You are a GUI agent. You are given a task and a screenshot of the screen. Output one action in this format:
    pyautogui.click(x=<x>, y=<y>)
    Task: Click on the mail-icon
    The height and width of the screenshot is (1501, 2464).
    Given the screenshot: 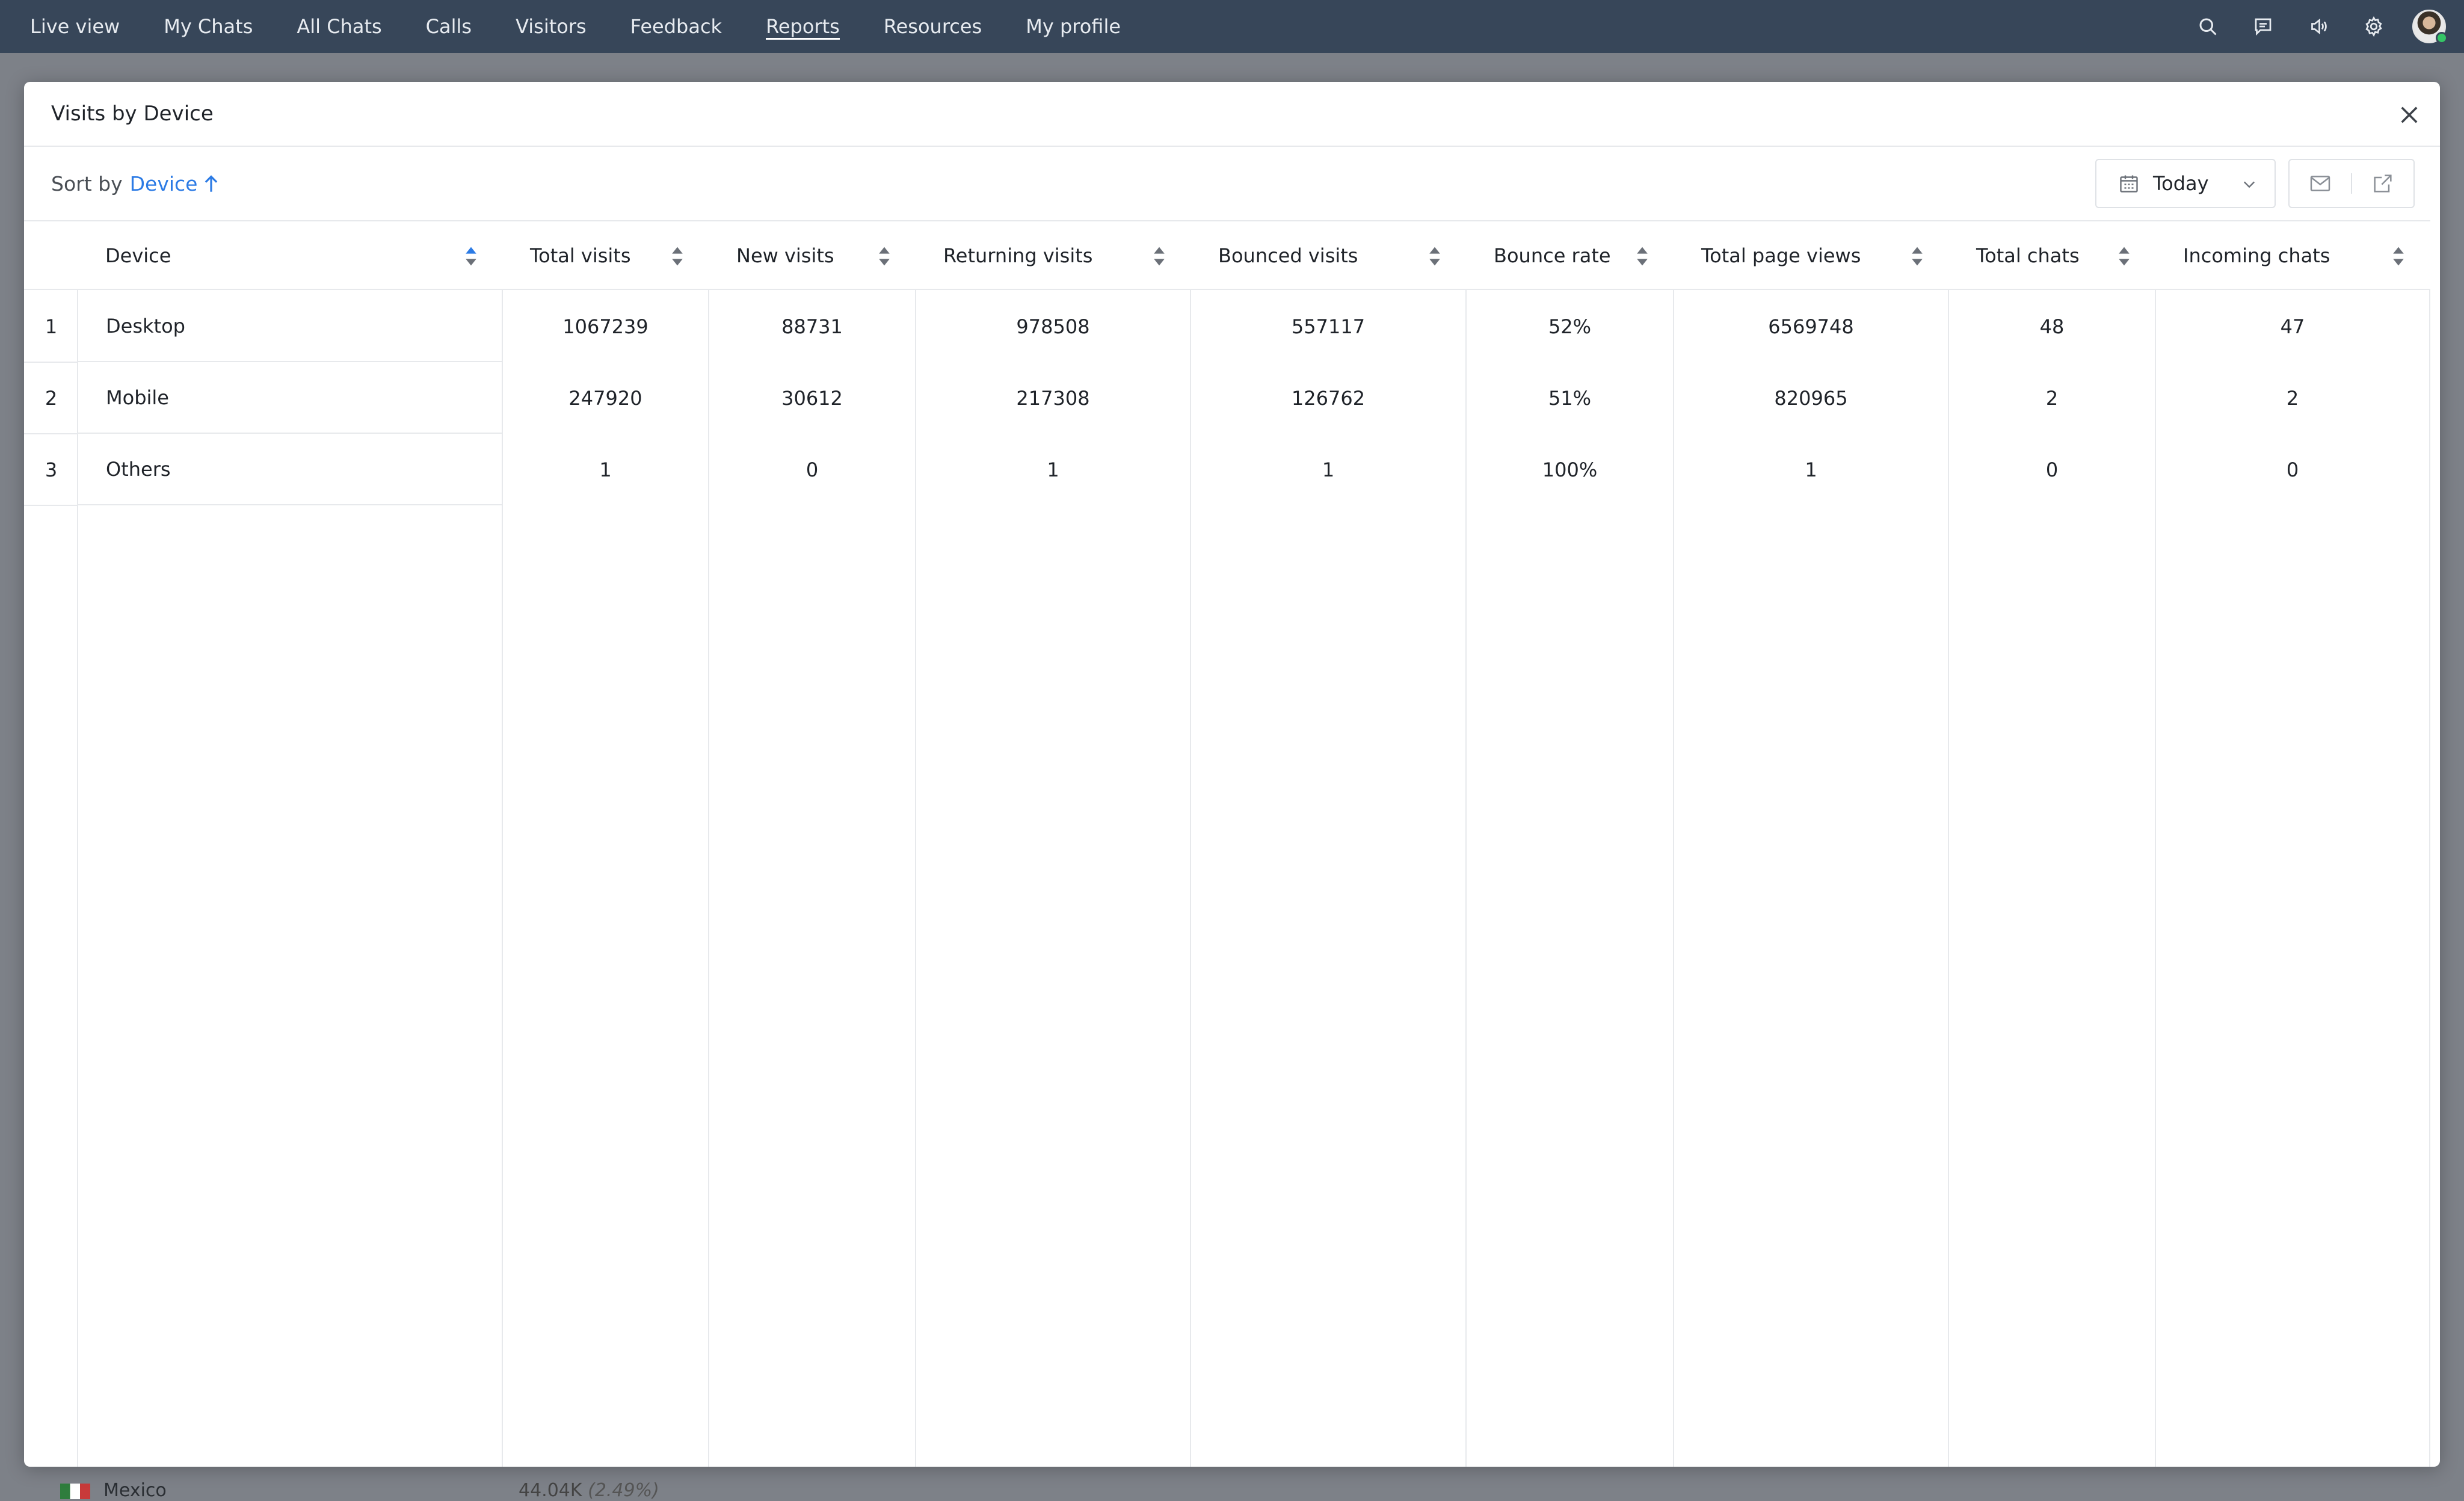 What is the action you would take?
    pyautogui.click(x=2320, y=183)
    